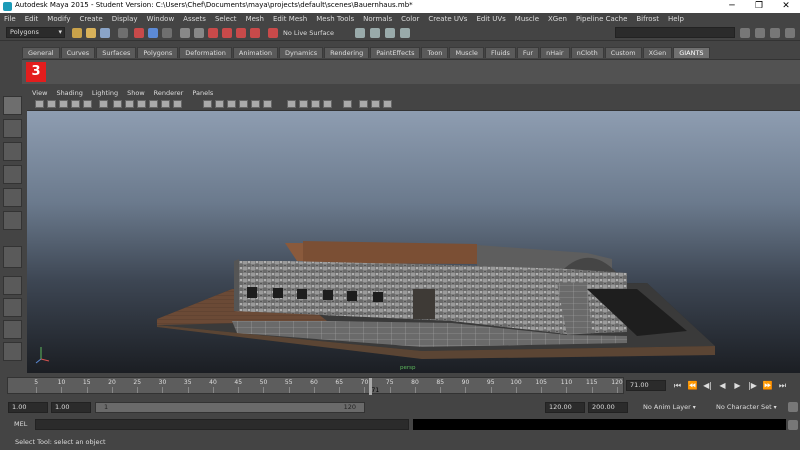 The image size is (800, 450). I want to click on menu-select: Select, so click(226, 19).